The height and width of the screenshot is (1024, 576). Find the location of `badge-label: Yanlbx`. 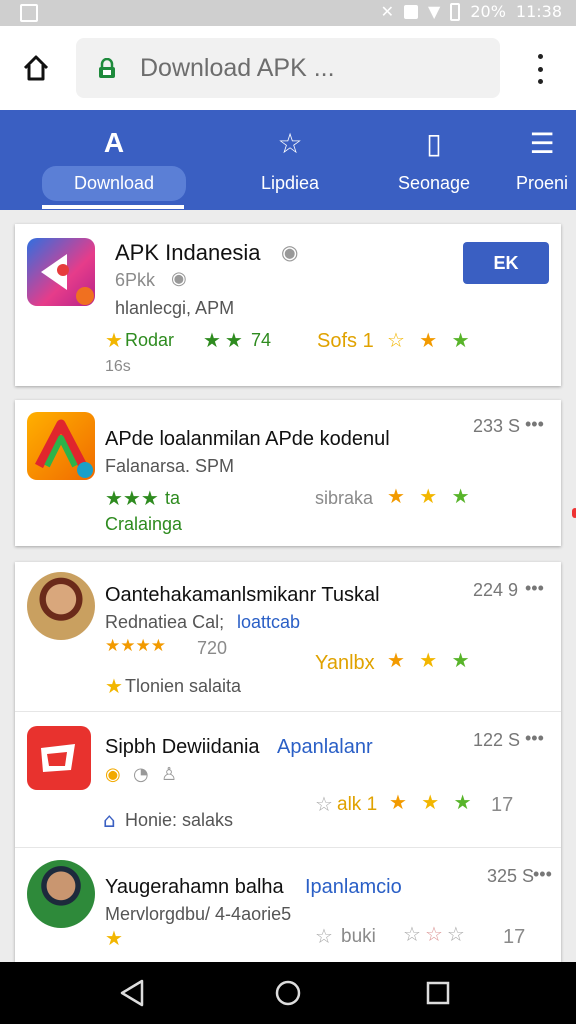

badge-label: Yanlbx is located at coordinates (345, 663).